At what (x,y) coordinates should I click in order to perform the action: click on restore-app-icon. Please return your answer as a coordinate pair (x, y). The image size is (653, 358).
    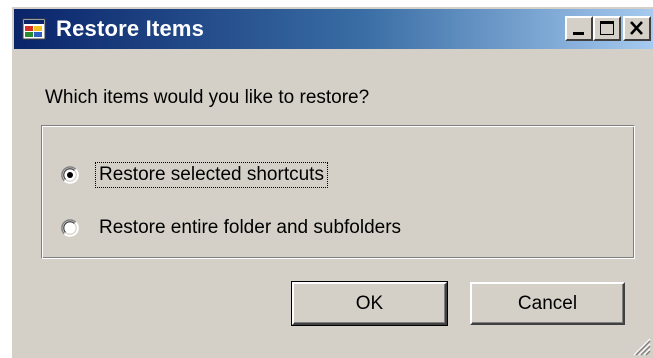
    Looking at the image, I should click on (34, 29).